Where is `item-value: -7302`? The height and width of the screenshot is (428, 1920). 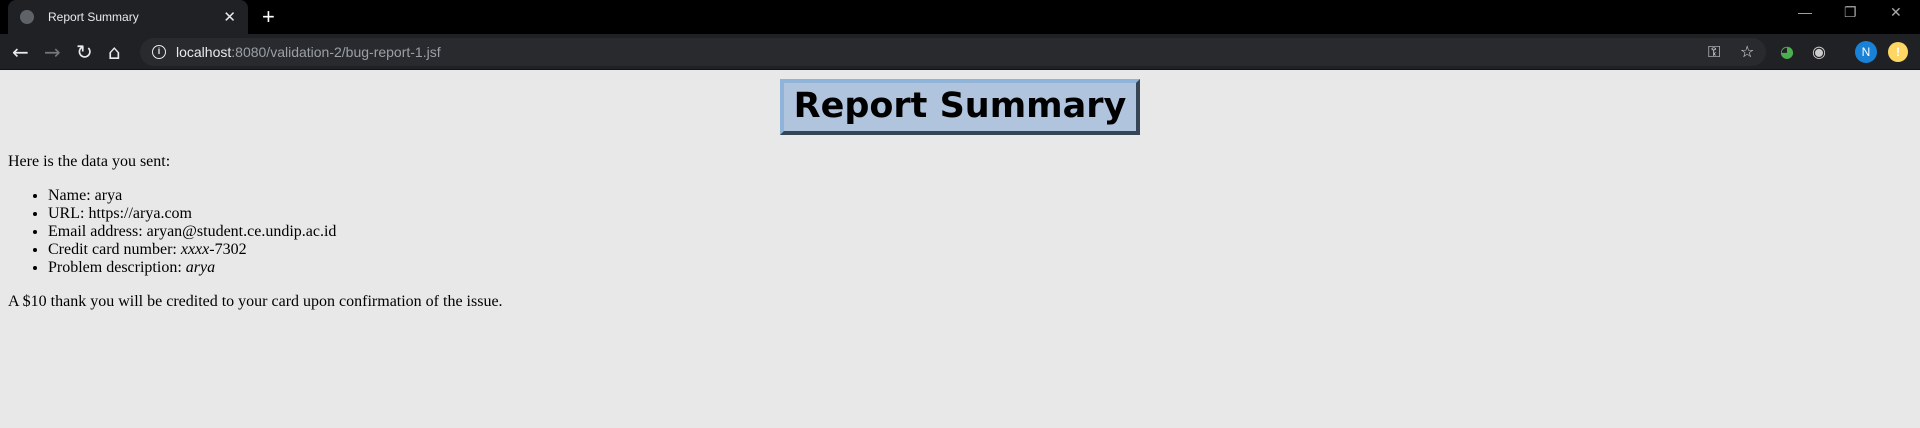
item-value: -7302 is located at coordinates (228, 249).